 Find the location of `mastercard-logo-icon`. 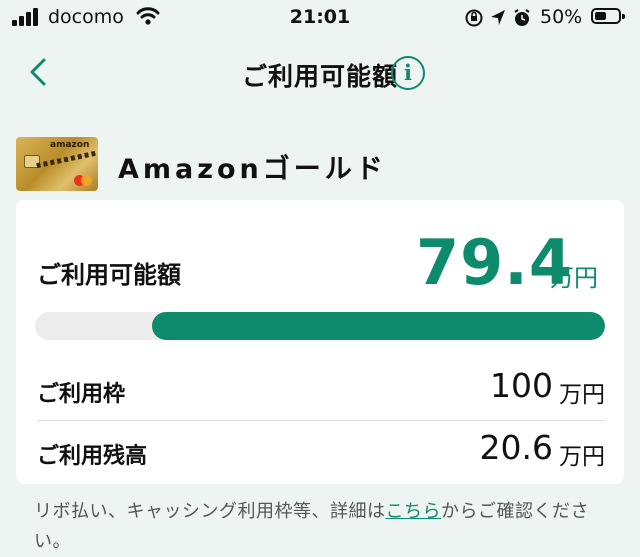

mastercard-logo-icon is located at coordinates (83, 180).